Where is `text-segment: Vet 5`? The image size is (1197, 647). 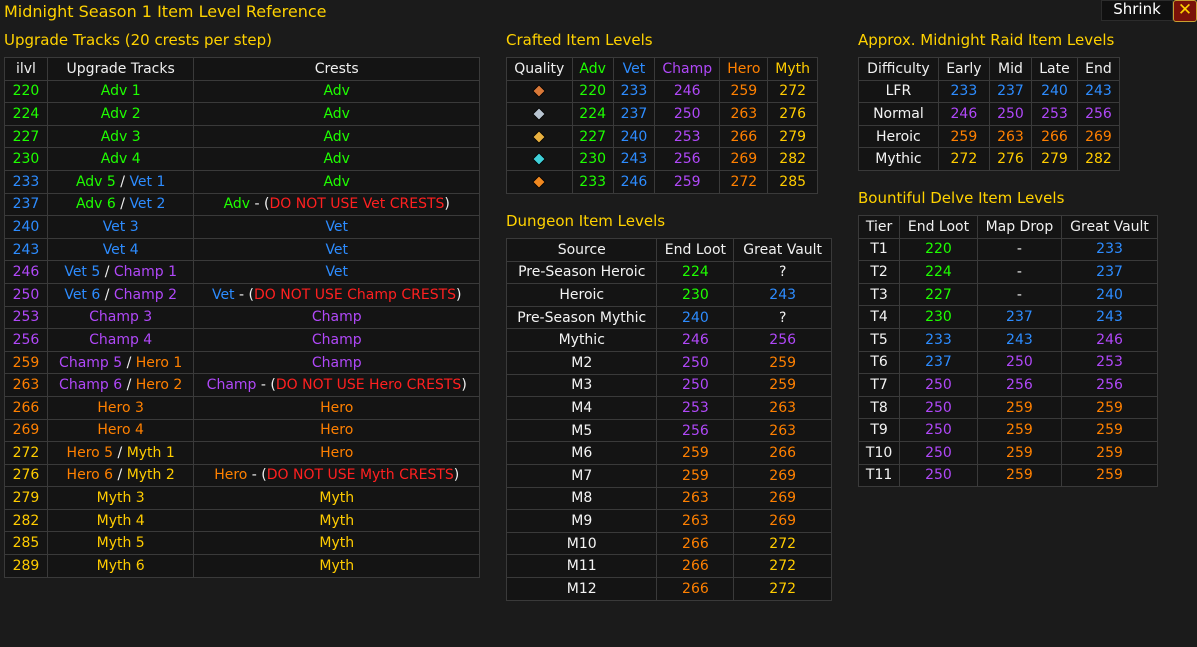
text-segment: Vet 5 is located at coordinates (82, 272).